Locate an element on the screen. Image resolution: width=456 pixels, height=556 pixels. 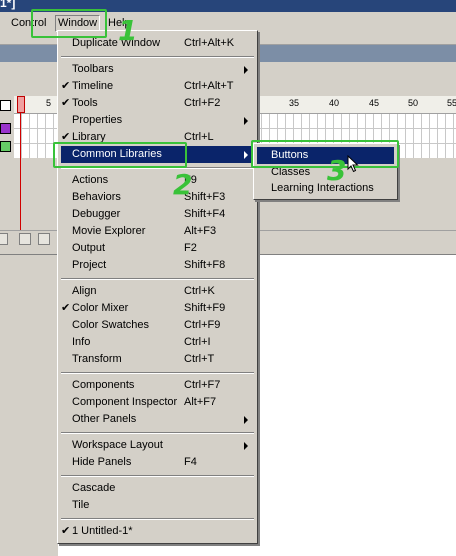
menu-item-properties: Properties is located at coordinates (157, 120).